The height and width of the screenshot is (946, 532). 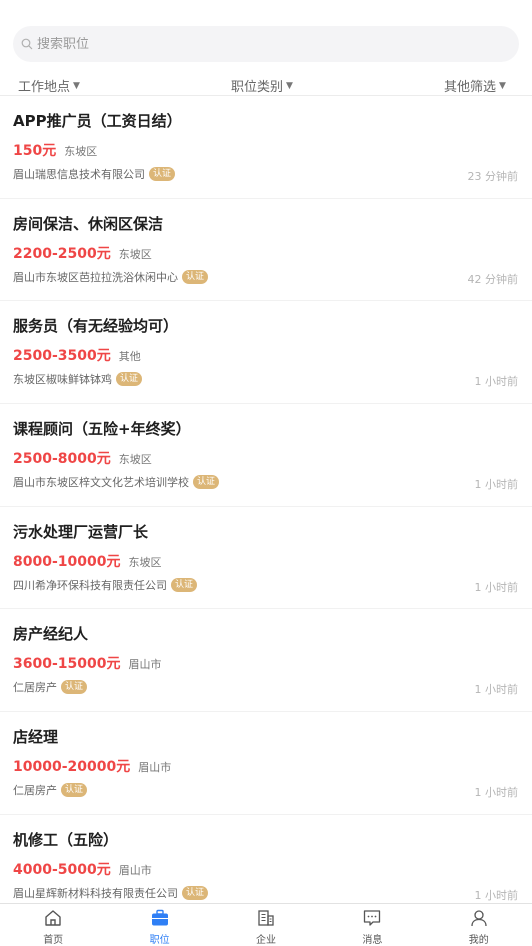 I want to click on briefcase-icon, so click(x=160, y=918).